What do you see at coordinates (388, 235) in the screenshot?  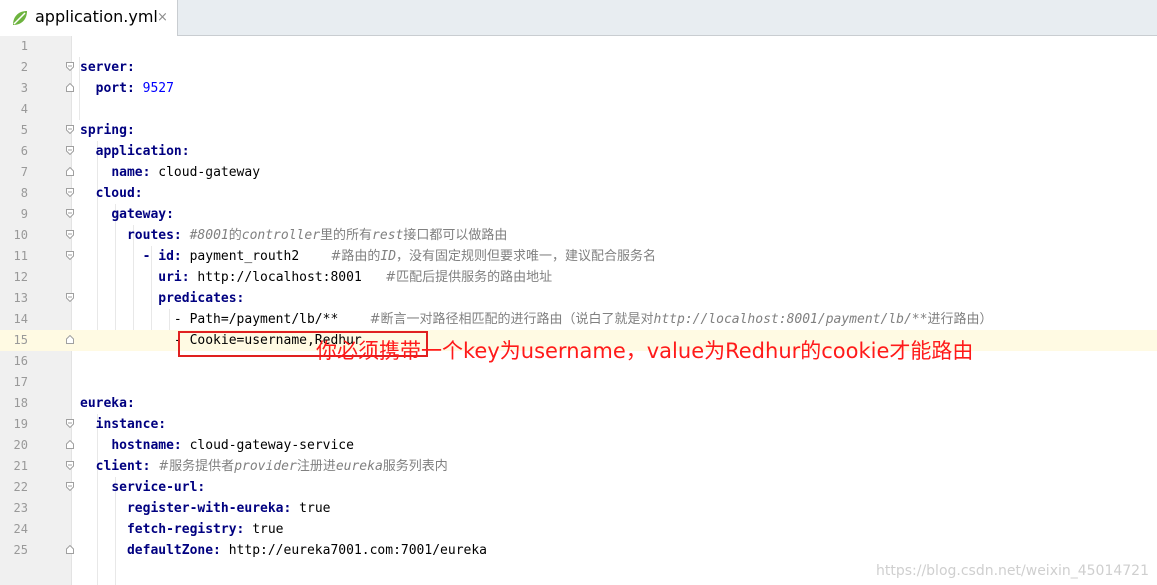 I see `yaml-comment: rest` at bounding box center [388, 235].